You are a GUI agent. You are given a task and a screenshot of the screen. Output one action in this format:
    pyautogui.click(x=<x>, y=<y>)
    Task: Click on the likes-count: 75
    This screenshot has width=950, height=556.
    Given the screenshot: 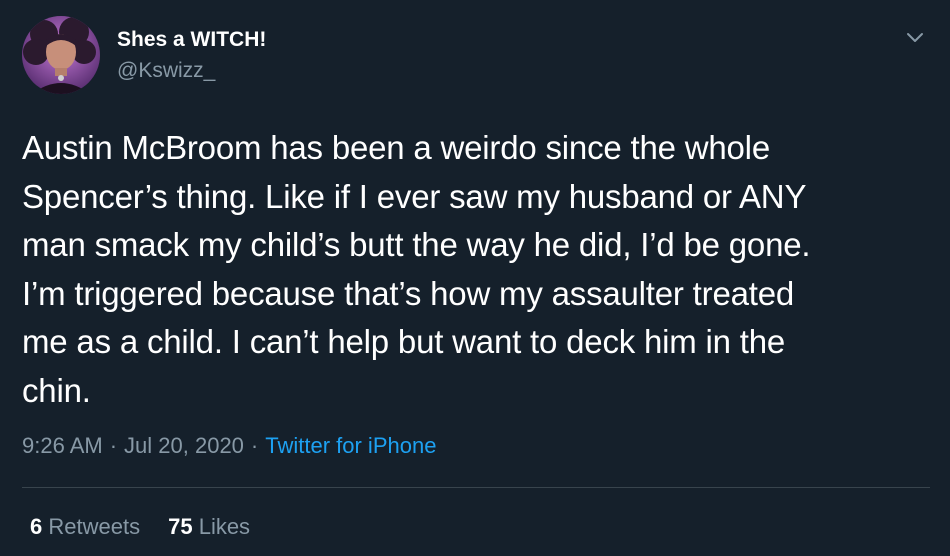 What is the action you would take?
    pyautogui.click(x=180, y=526)
    